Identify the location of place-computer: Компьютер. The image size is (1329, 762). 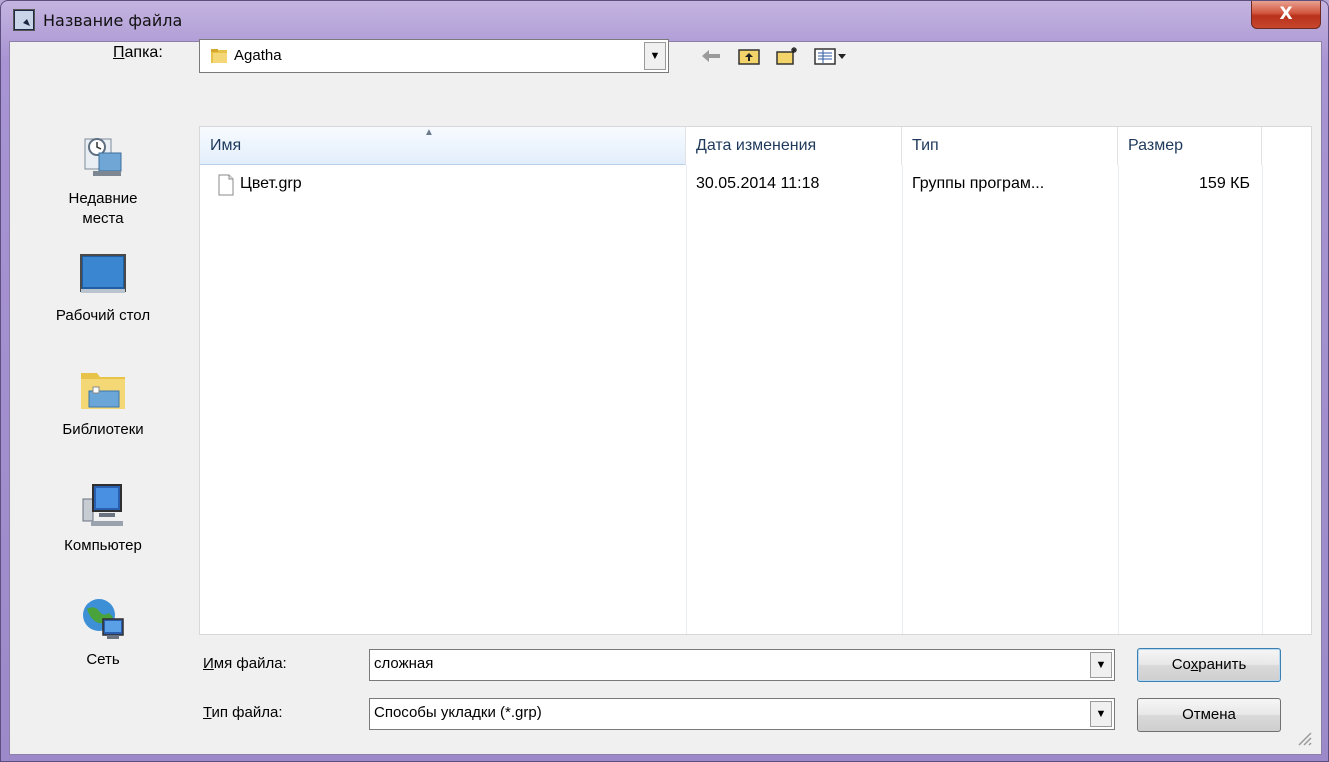
(103, 517).